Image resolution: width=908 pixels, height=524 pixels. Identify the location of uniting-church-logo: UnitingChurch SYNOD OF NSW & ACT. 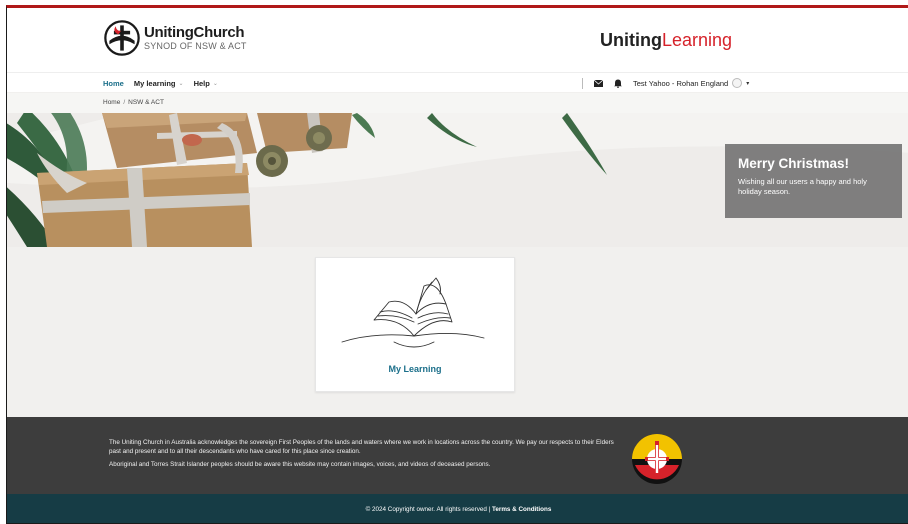
(175, 38).